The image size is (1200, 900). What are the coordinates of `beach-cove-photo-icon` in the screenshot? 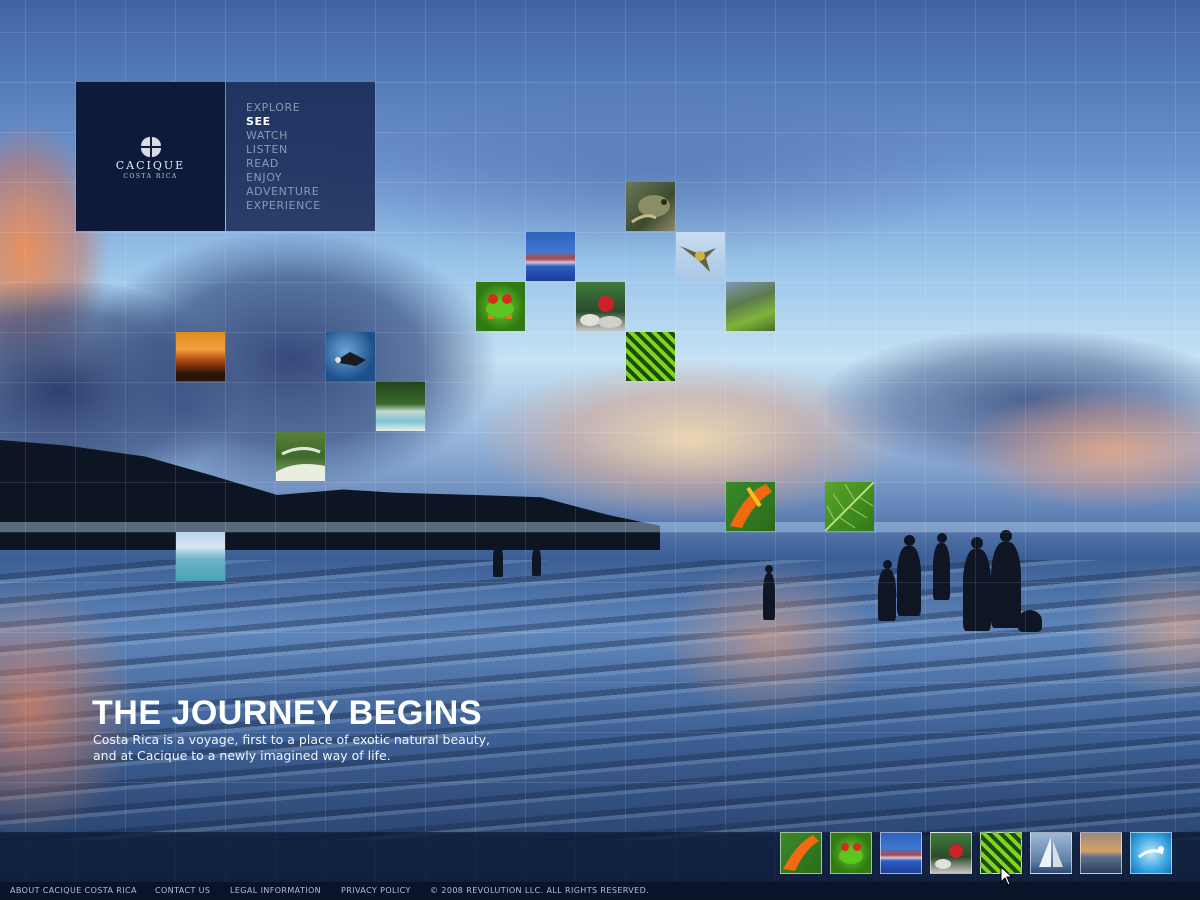 It's located at (400, 406).